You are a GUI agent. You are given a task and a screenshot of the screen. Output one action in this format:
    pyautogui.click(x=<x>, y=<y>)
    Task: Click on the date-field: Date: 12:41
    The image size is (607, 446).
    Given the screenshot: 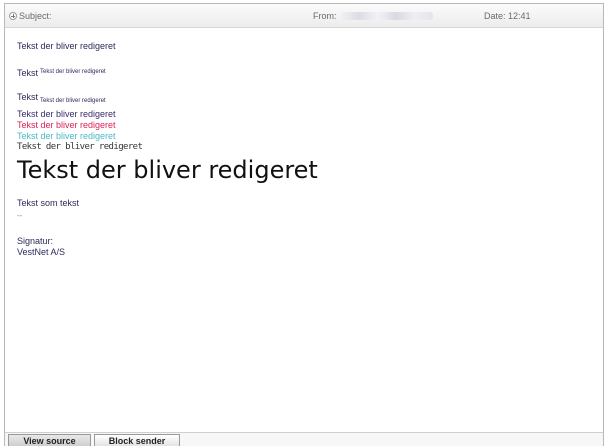 What is the action you would take?
    pyautogui.click(x=507, y=16)
    